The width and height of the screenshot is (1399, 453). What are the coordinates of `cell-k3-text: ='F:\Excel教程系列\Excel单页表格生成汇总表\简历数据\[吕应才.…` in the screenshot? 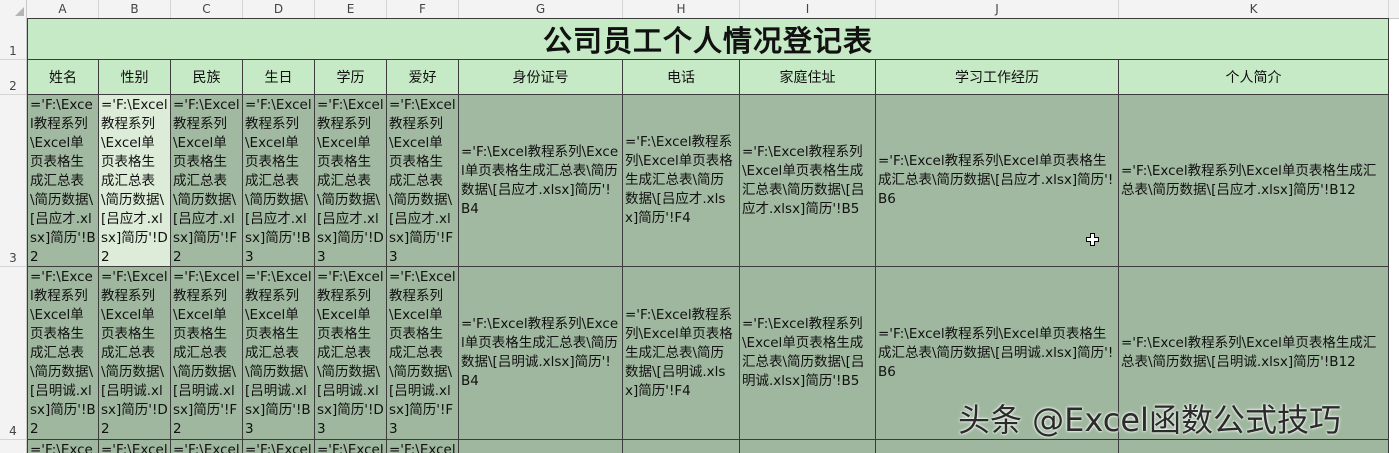 It's located at (1249, 180).